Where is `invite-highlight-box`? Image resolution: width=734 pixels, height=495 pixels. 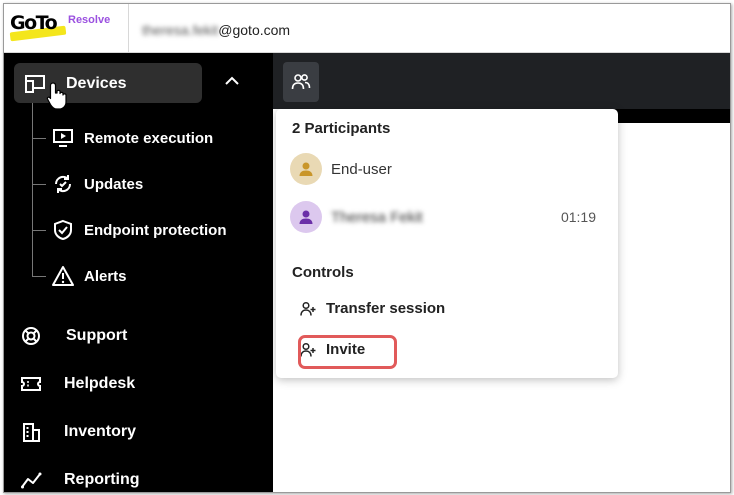 invite-highlight-box is located at coordinates (347, 352).